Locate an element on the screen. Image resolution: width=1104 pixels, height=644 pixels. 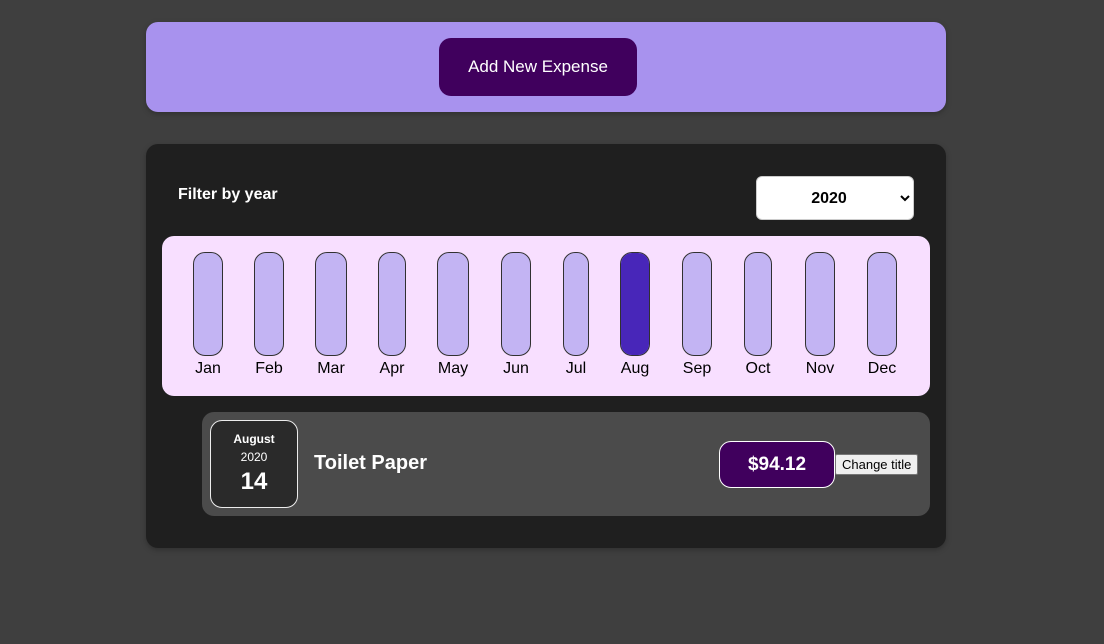
expense-title: Toilet Paper is located at coordinates (370, 463).